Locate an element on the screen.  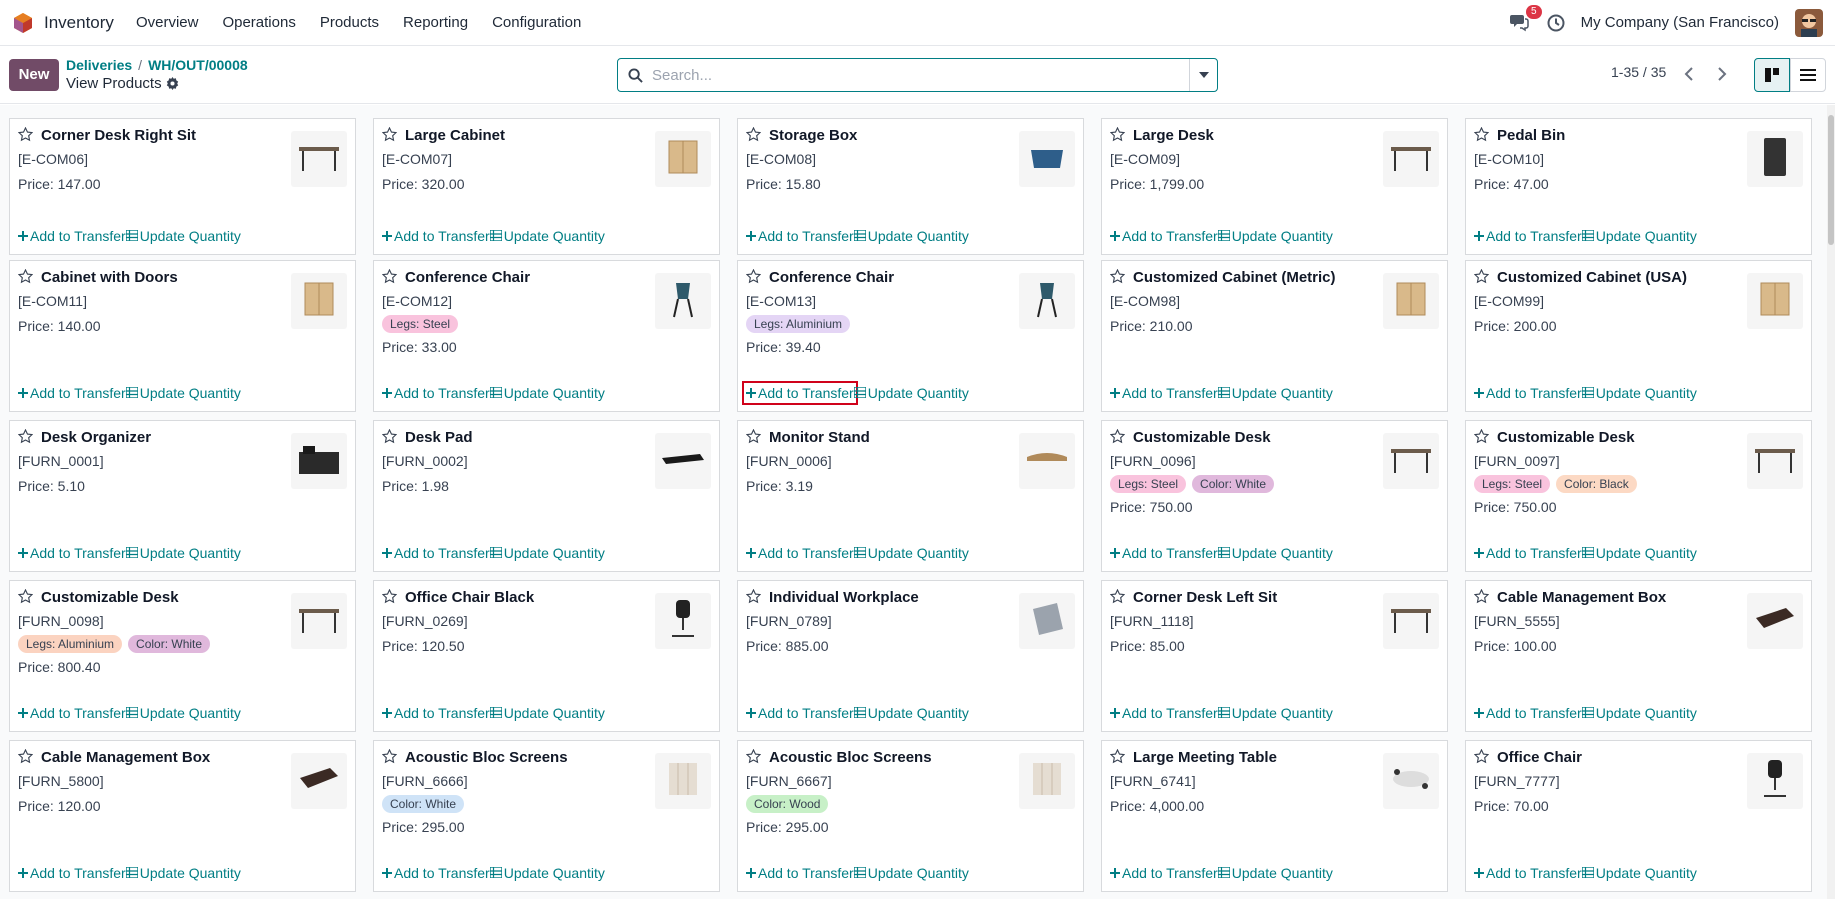
user-avatar is located at coordinates (1809, 22).